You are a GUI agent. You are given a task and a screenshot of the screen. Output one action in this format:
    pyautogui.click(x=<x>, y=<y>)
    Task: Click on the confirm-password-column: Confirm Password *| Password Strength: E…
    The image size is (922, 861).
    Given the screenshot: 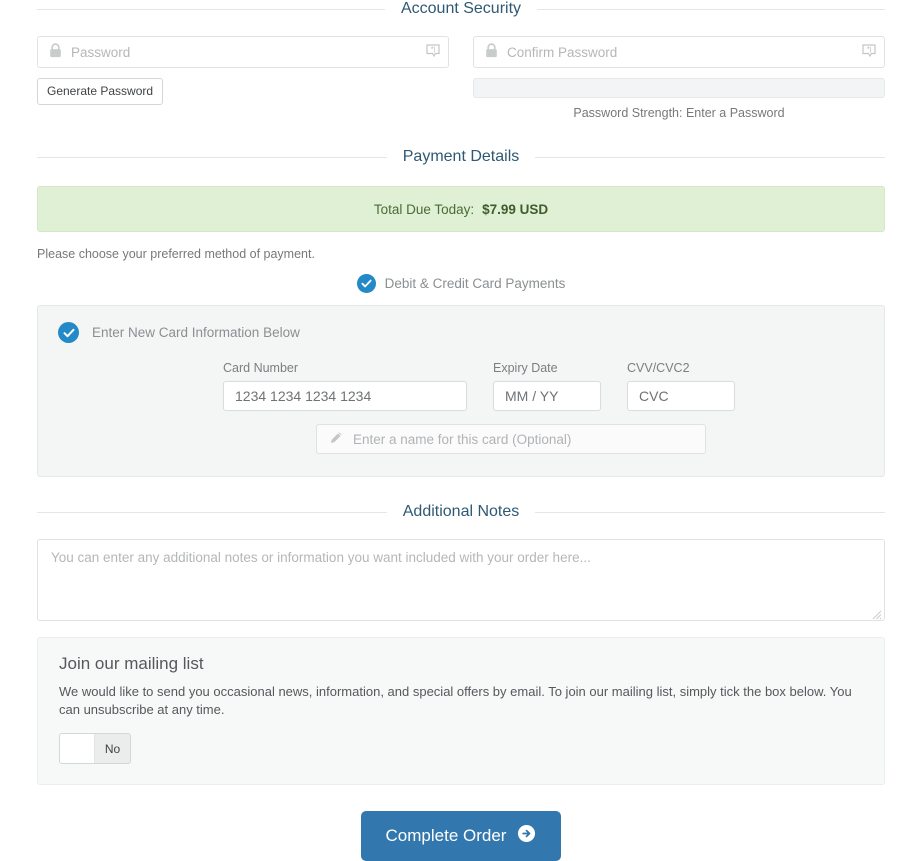 What is the action you would take?
    pyautogui.click(x=679, y=78)
    